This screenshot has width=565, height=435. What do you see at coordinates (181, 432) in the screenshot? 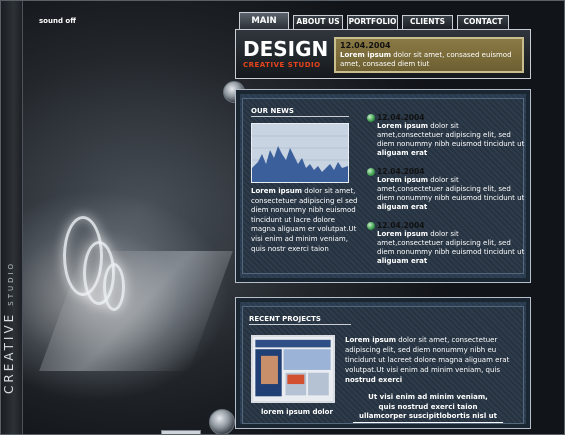
I see `horizontal-scrollbar` at bounding box center [181, 432].